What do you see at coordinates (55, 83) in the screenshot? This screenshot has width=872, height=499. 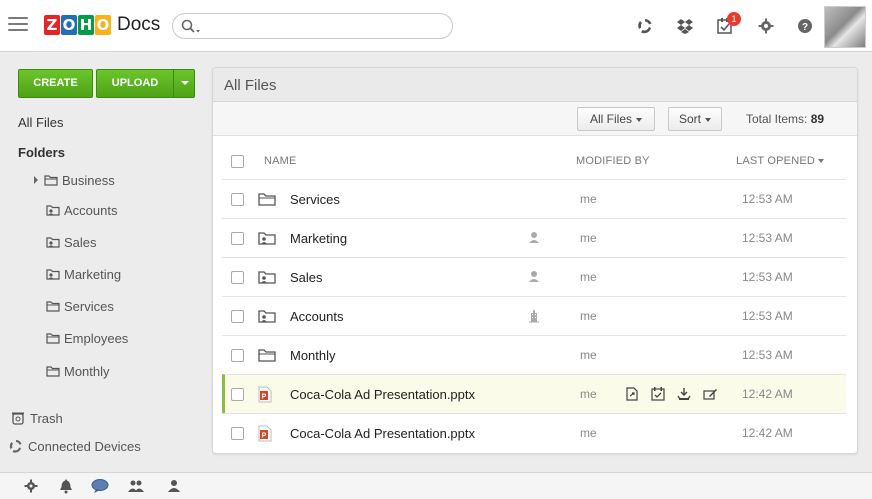 I see `create-button: CREATE` at bounding box center [55, 83].